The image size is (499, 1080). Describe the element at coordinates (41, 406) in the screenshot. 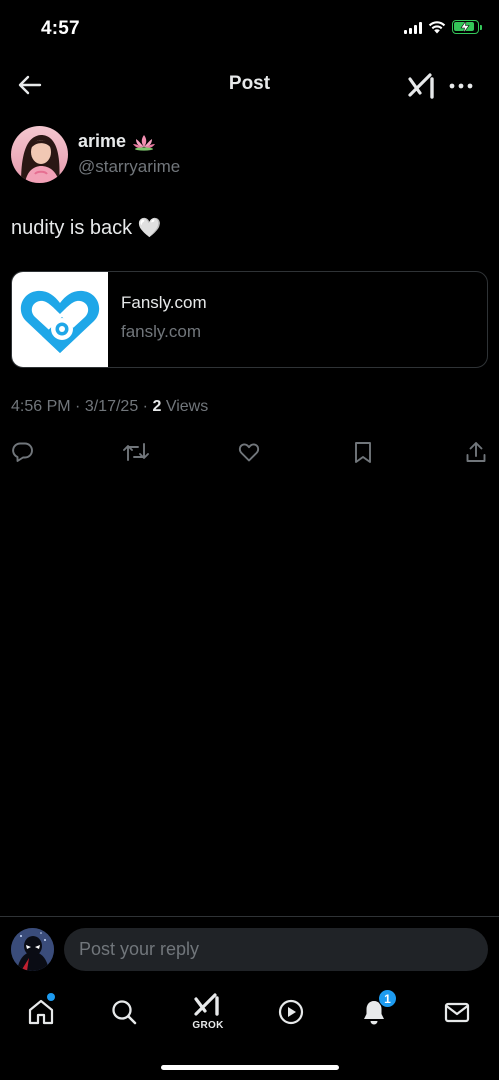

I see `post-time: 4:56 PM` at that location.